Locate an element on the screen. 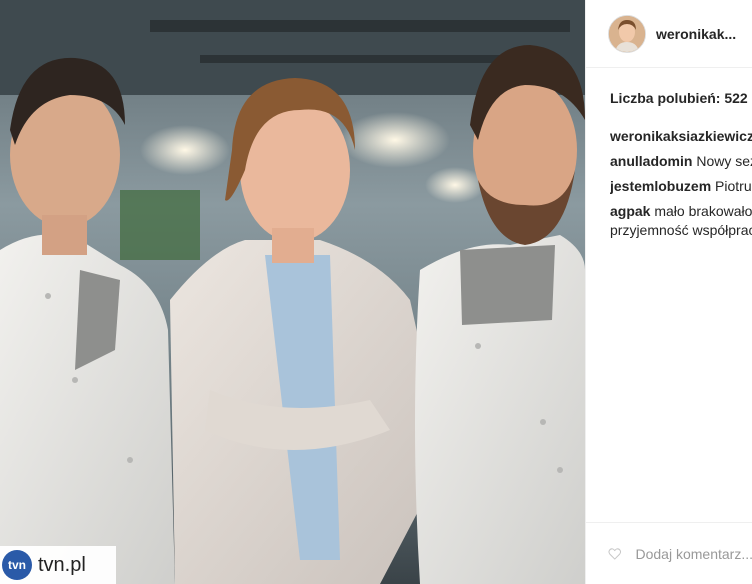 The height and width of the screenshot is (584, 752). comment-item: anulladomin Nowy sezon is located at coordinates (681, 161).